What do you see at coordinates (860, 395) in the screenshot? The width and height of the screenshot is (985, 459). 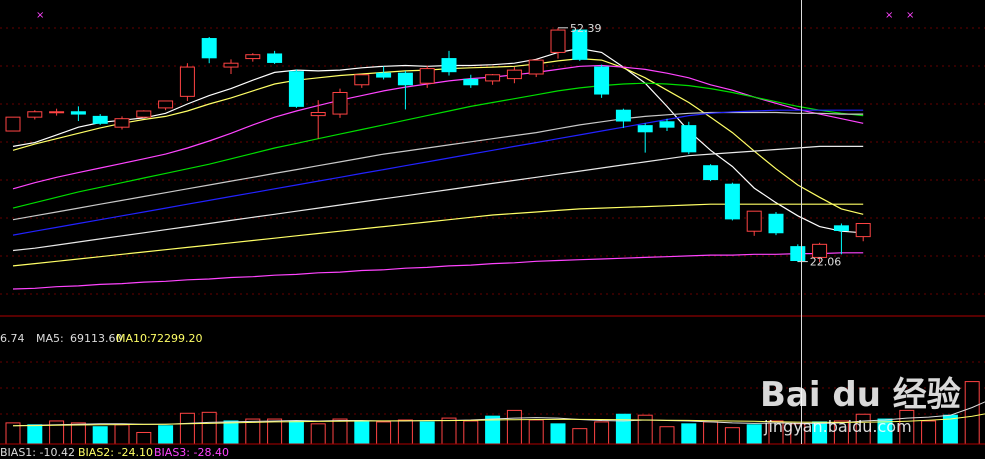 I see `watermark-brand: Bai du 经验` at bounding box center [860, 395].